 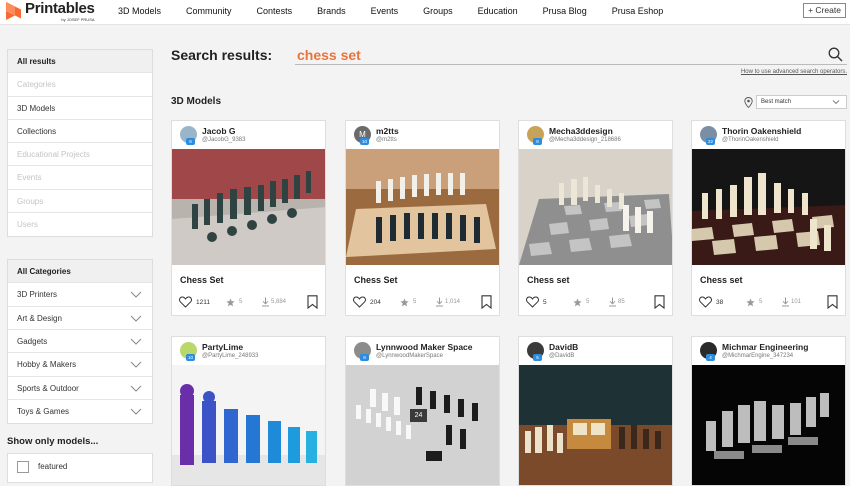 I want to click on nav-events: Events, so click(x=385, y=11).